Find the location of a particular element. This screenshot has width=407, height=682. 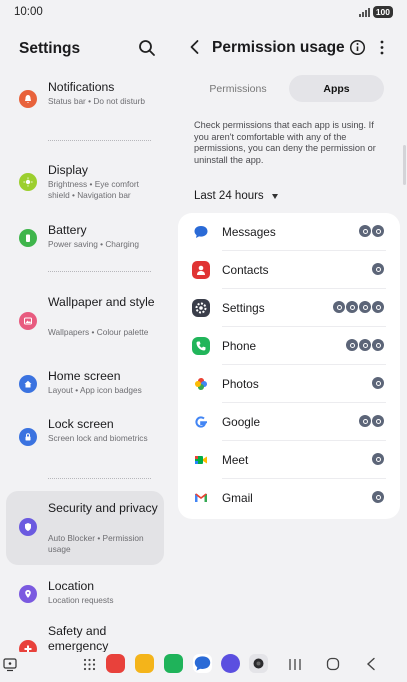

app-row-messages: Messages is located at coordinates (289, 232).